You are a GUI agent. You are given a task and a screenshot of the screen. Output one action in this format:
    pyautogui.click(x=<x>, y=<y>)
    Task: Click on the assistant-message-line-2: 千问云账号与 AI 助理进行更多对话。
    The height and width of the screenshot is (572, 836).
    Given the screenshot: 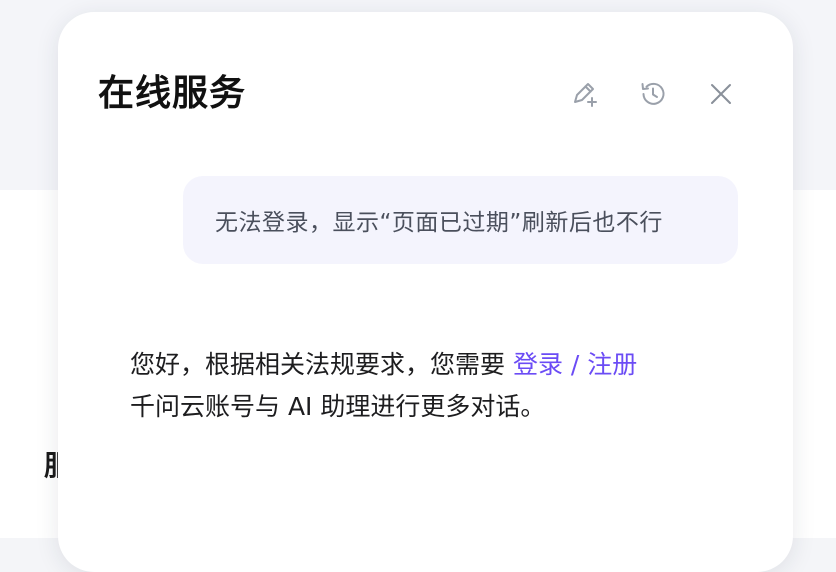 What is the action you would take?
    pyautogui.click(x=338, y=406)
    